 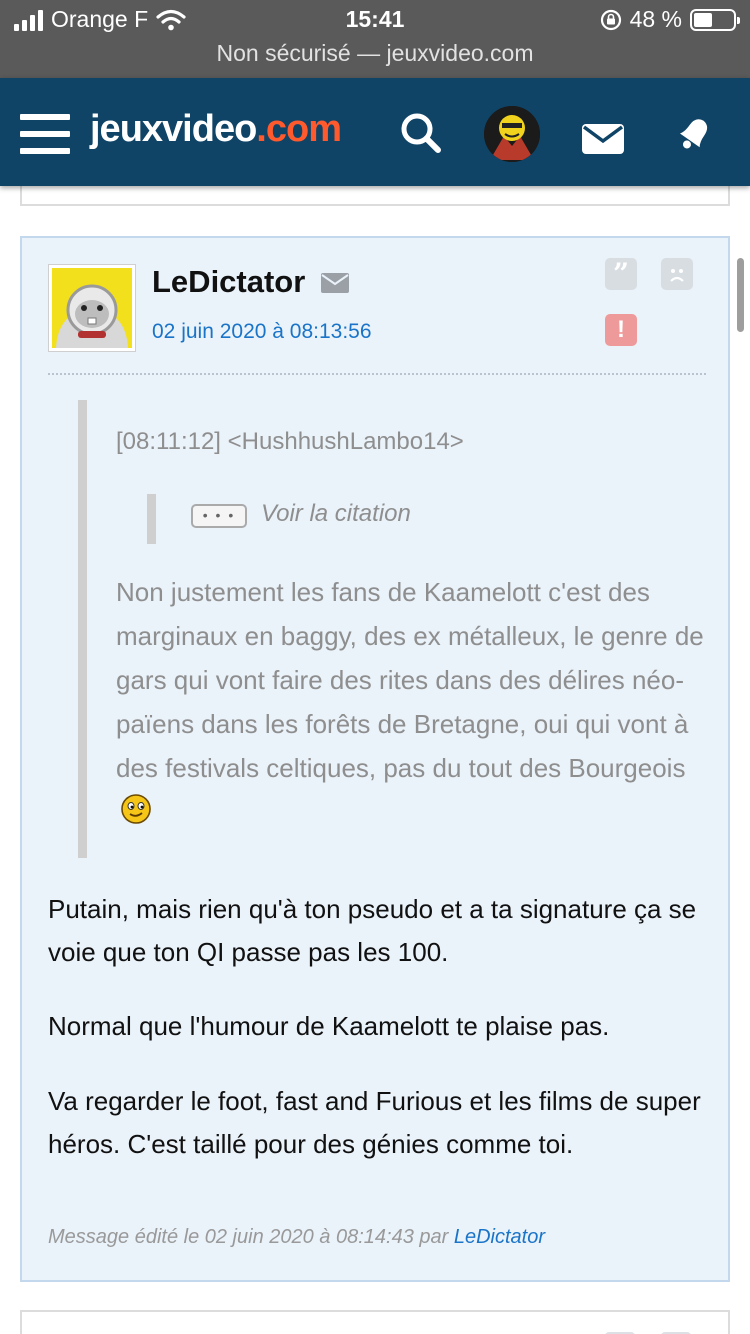 What do you see at coordinates (151, 519) in the screenshot?
I see `nested-quote-bar` at bounding box center [151, 519].